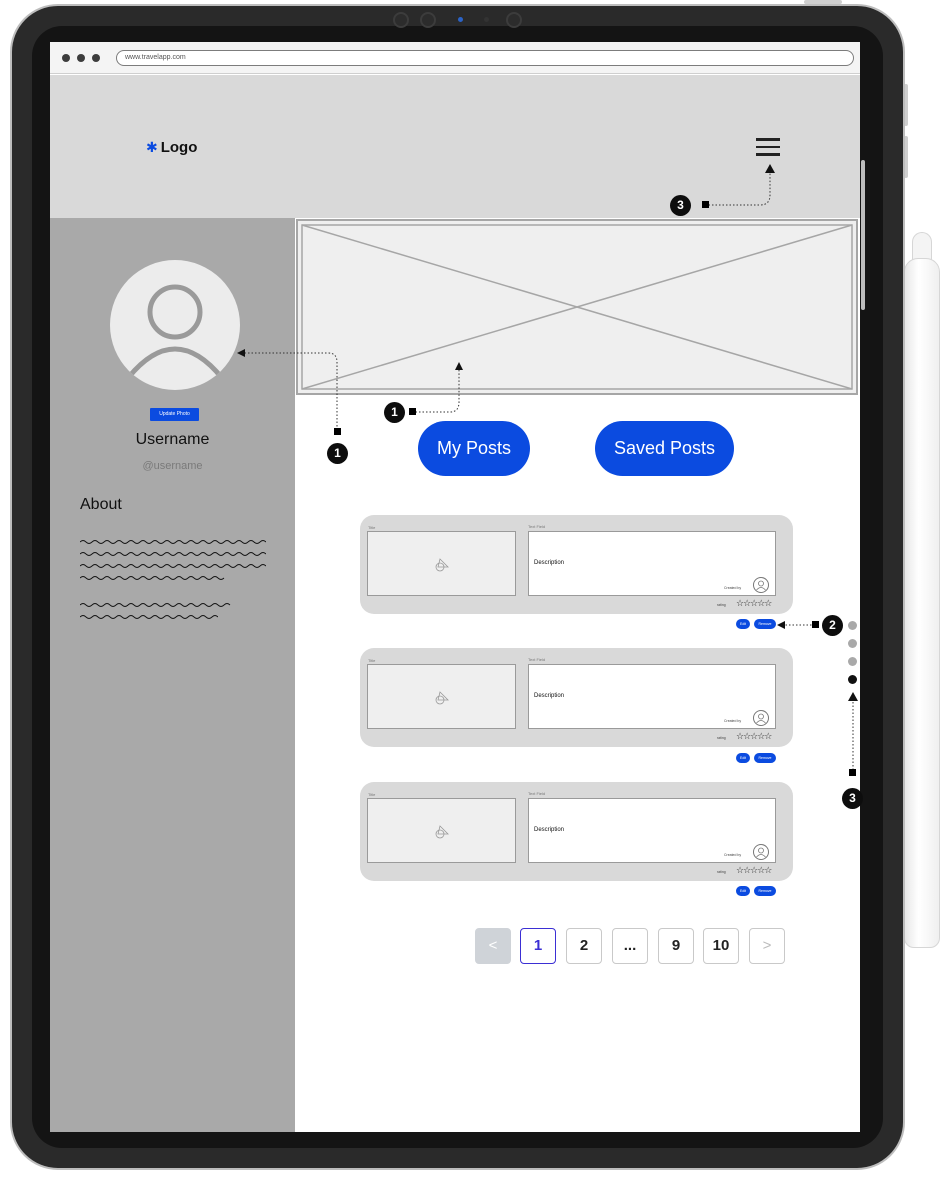 This screenshot has height=1177, width=942. I want to click on about-heading: About, so click(101, 504).